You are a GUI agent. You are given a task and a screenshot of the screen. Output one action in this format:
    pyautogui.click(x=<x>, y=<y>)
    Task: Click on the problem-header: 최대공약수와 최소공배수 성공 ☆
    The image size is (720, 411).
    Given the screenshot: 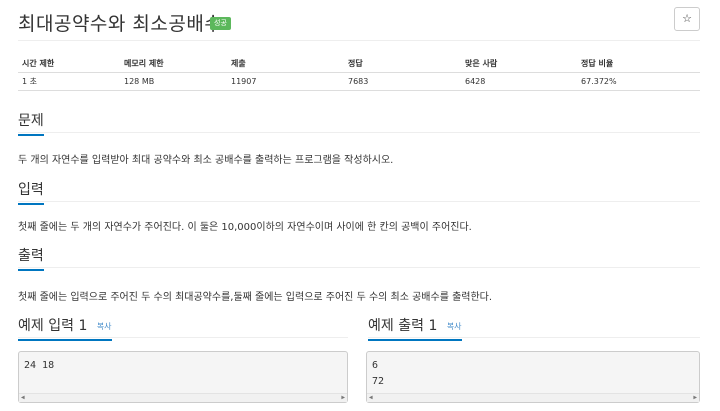 What is the action you would take?
    pyautogui.click(x=359, y=21)
    